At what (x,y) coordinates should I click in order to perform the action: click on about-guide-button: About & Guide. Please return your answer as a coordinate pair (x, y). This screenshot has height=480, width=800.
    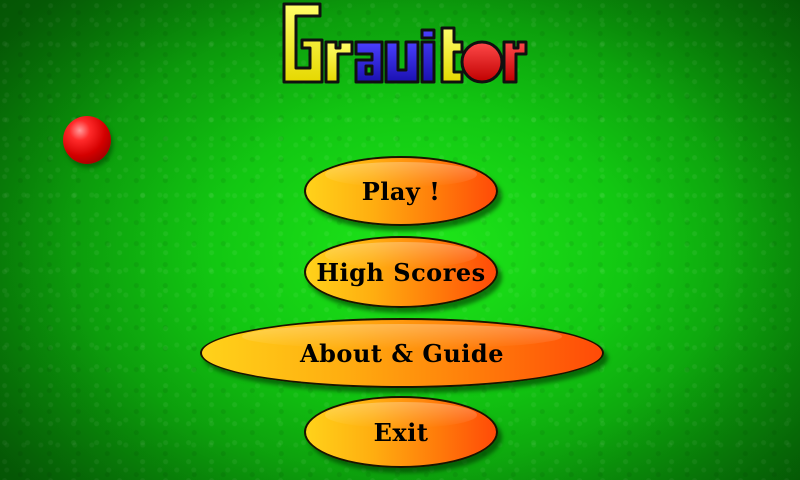
    Looking at the image, I should click on (402, 353).